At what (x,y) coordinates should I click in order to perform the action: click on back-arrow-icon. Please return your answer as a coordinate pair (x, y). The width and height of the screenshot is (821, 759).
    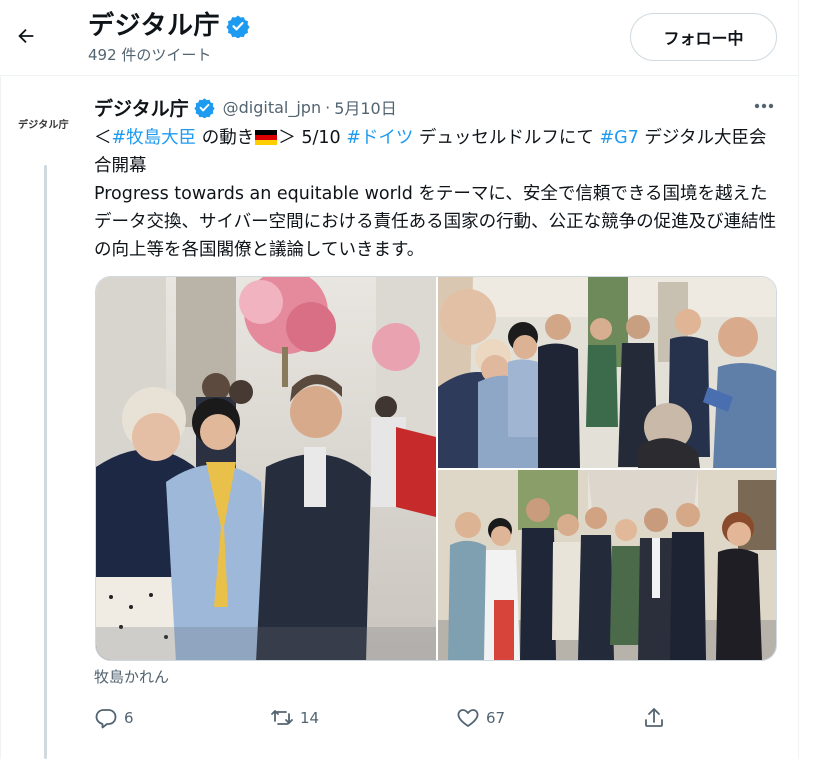
    Looking at the image, I should click on (26, 36).